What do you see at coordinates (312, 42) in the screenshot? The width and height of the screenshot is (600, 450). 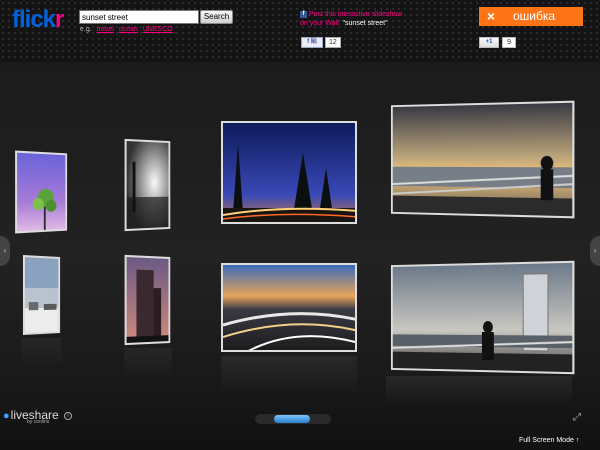 I see `facebook-like-button: f 貼` at bounding box center [312, 42].